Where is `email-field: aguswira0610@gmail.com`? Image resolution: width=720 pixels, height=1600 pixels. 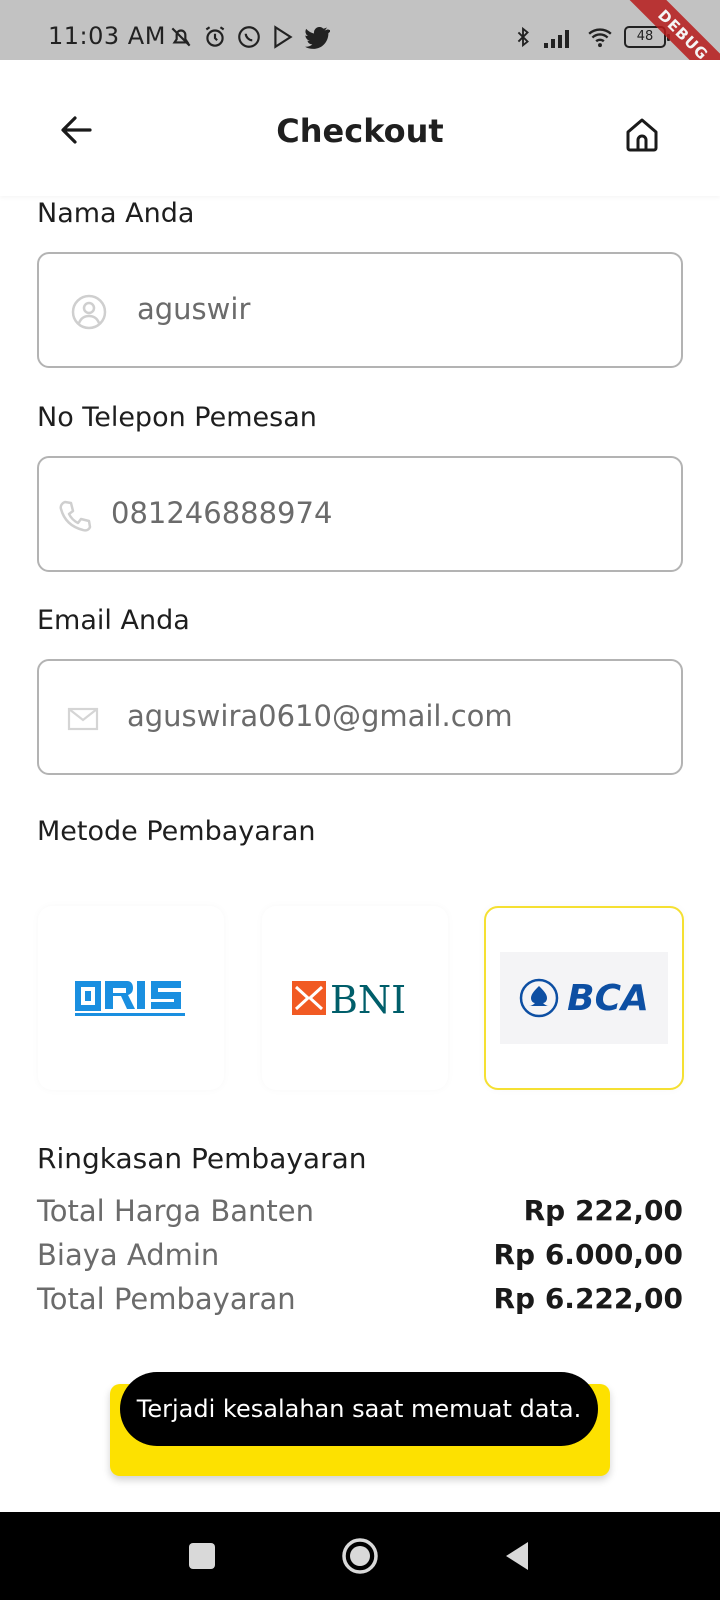 email-field: aguswira0610@gmail.com is located at coordinates (360, 717).